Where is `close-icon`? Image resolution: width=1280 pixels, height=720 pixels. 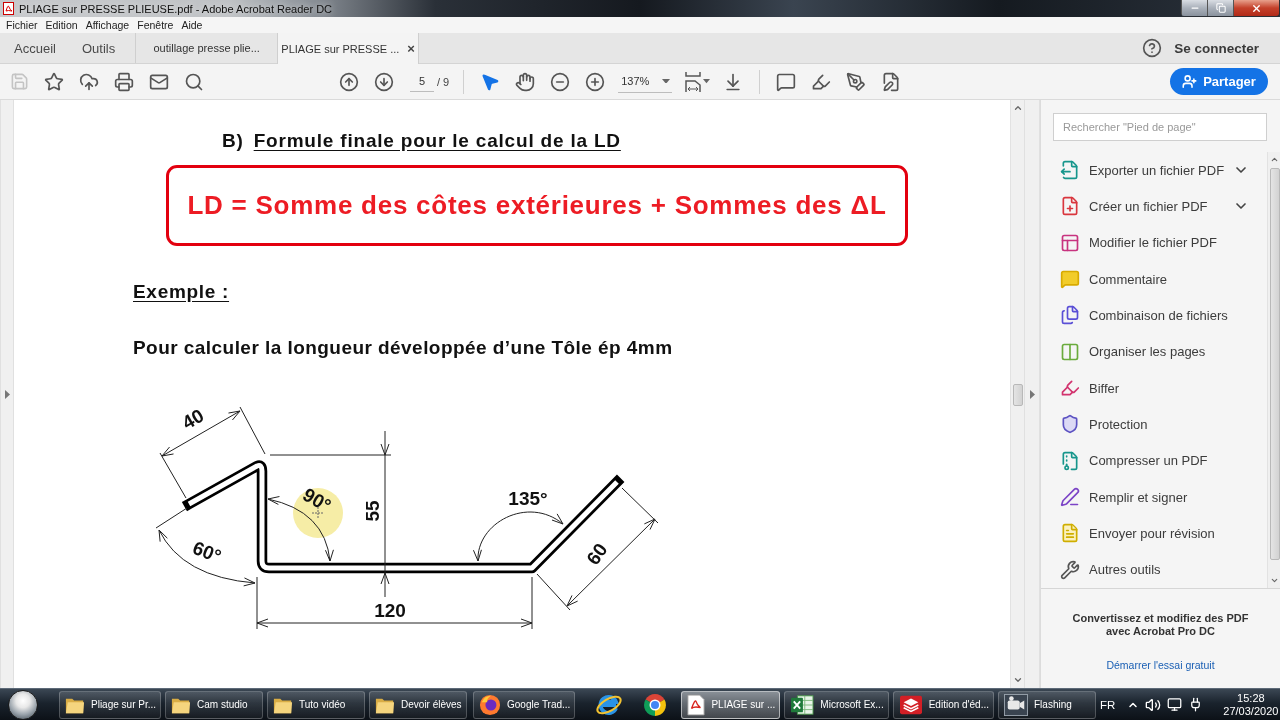 close-icon is located at coordinates (1256, 8).